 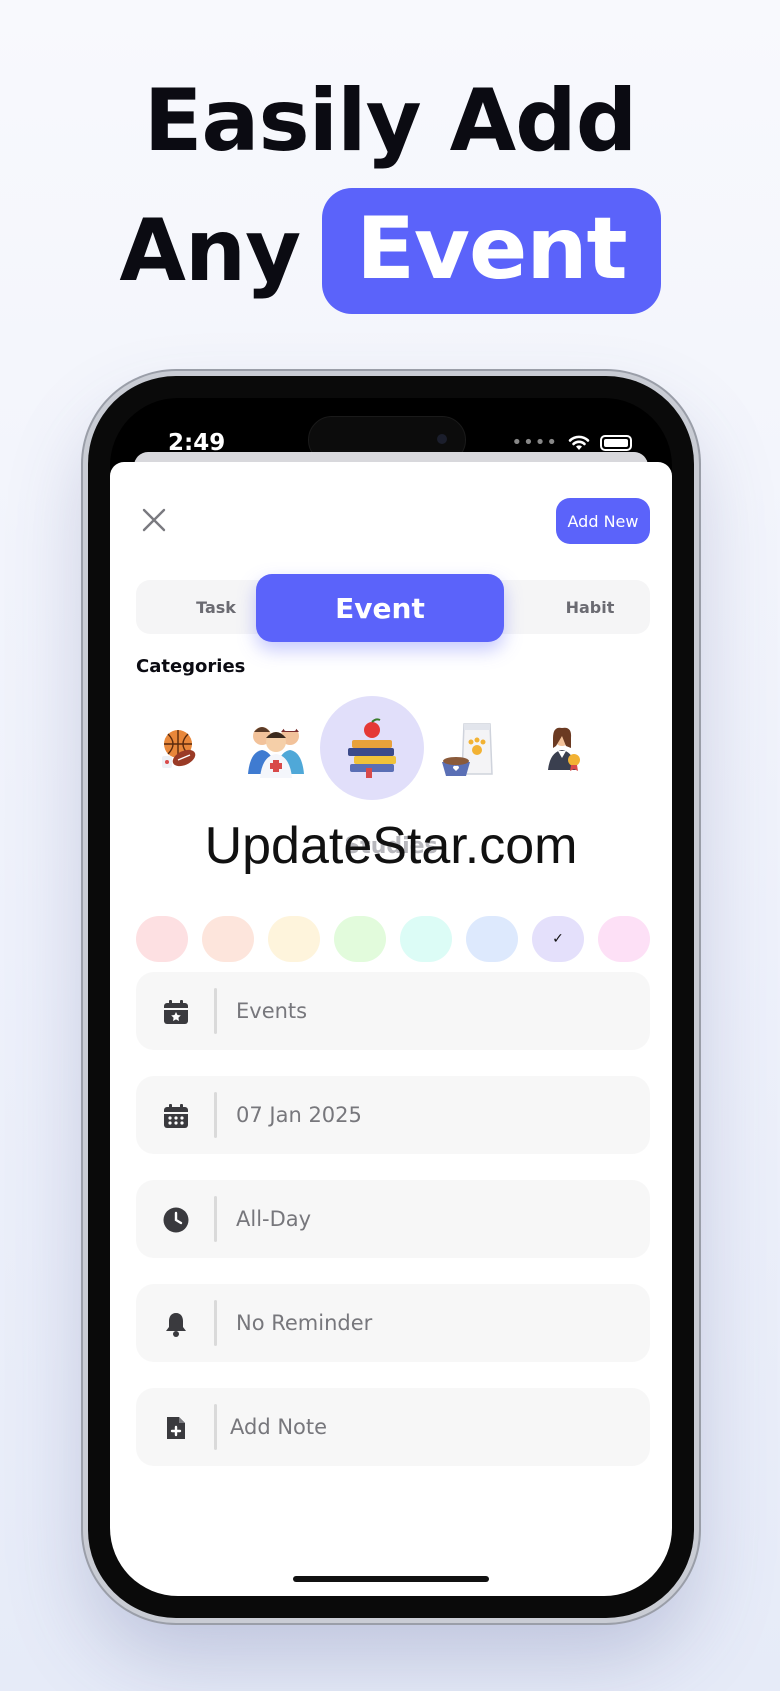 I want to click on sports-balls-icon, so click(x=179, y=749).